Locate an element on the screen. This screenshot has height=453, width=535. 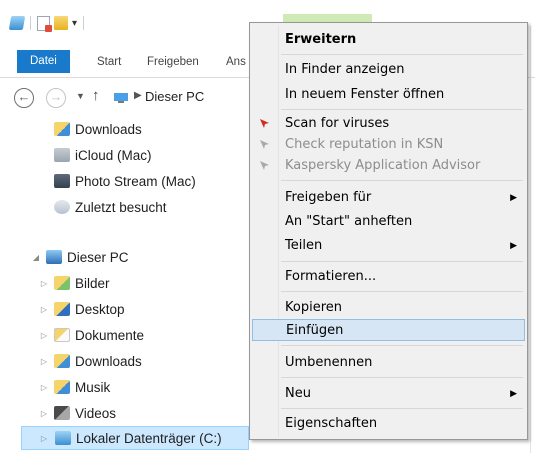
nav-item-desktop: ▷ Desktop is located at coordinates (83, 310).